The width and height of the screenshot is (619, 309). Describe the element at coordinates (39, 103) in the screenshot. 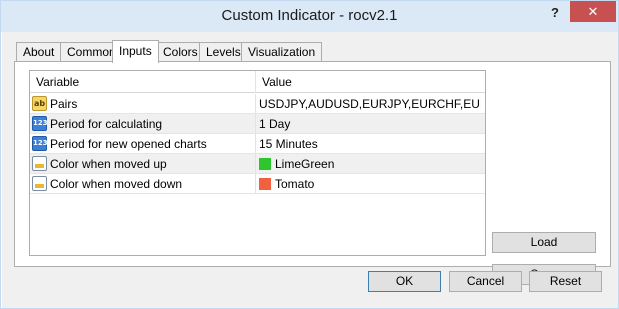

I see `ab-text-icon: ab` at that location.